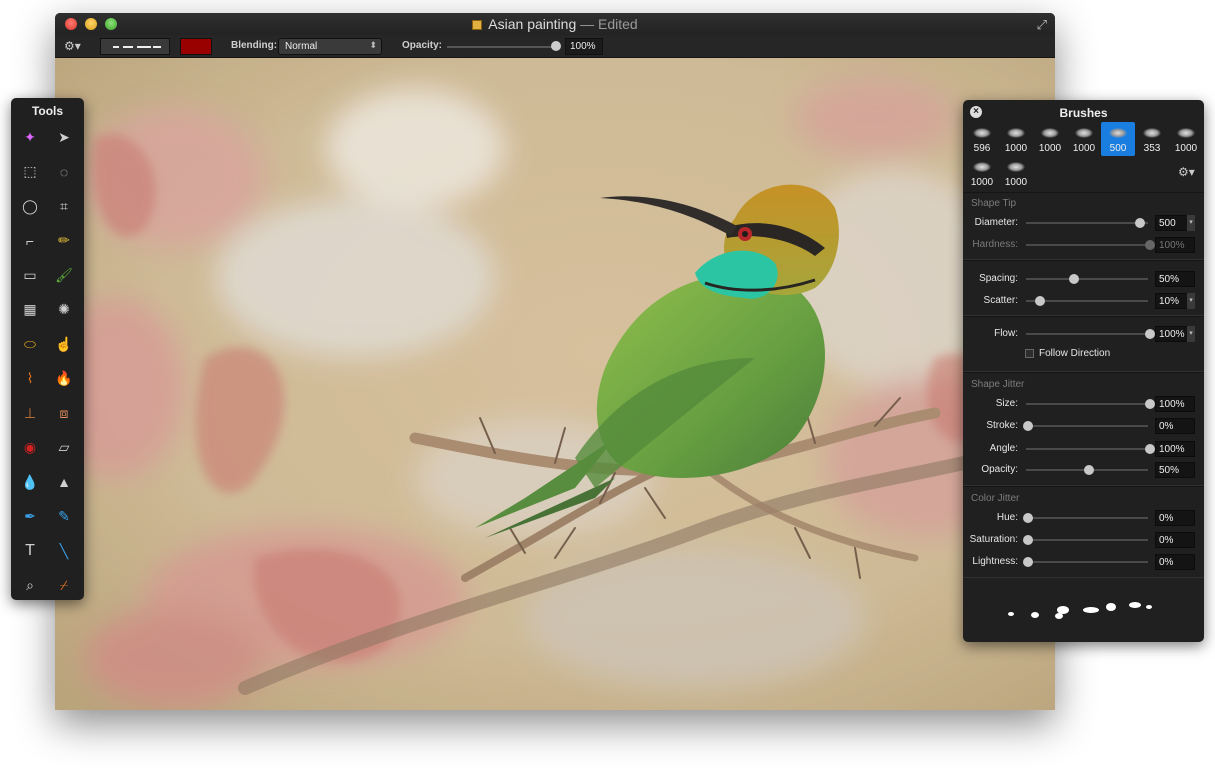  Describe the element at coordinates (1028, 562) in the screenshot. I see `lightness-slider-knob` at that location.